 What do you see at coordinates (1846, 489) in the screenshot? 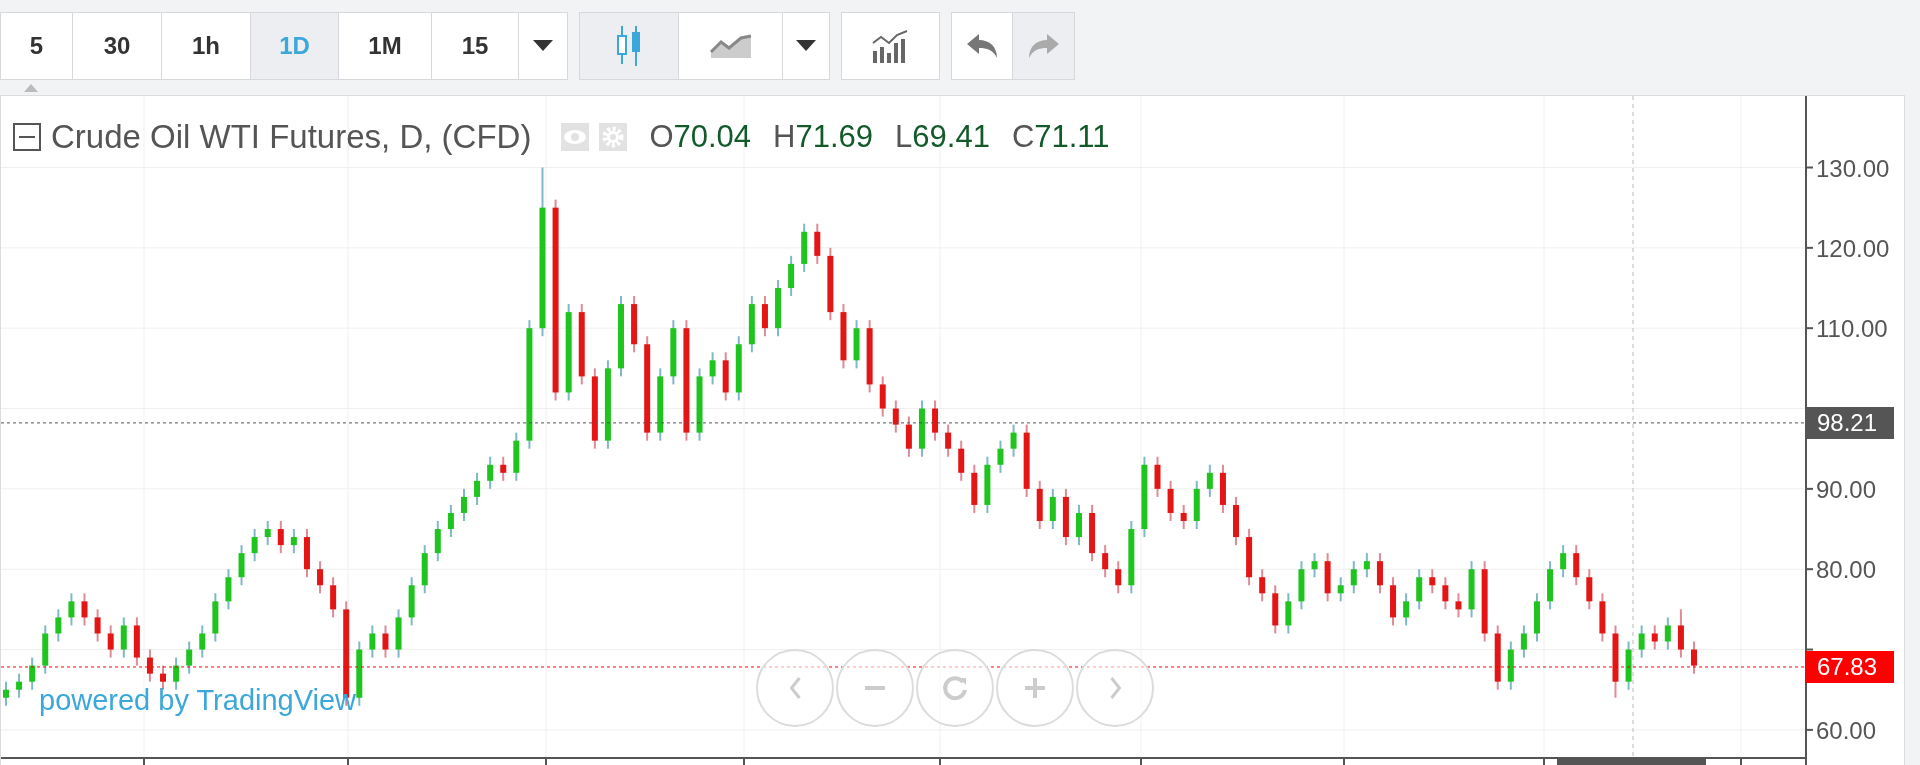
I see `axis-label: 90.00` at bounding box center [1846, 489].